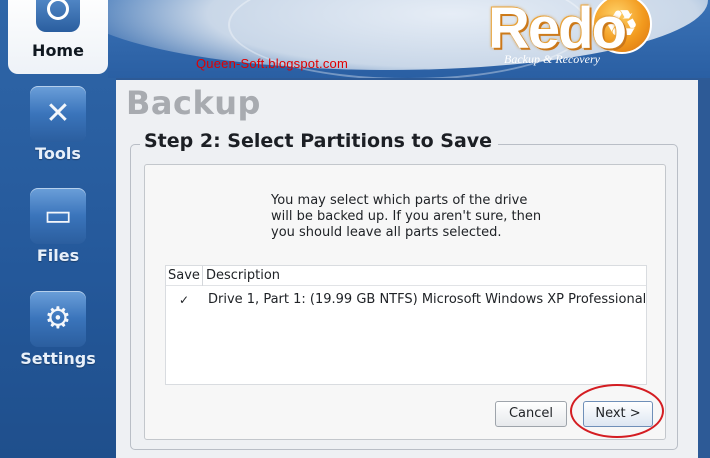 The width and height of the screenshot is (710, 458). Describe the element at coordinates (58, 319) in the screenshot. I see `gears-icon: ⚙` at that location.